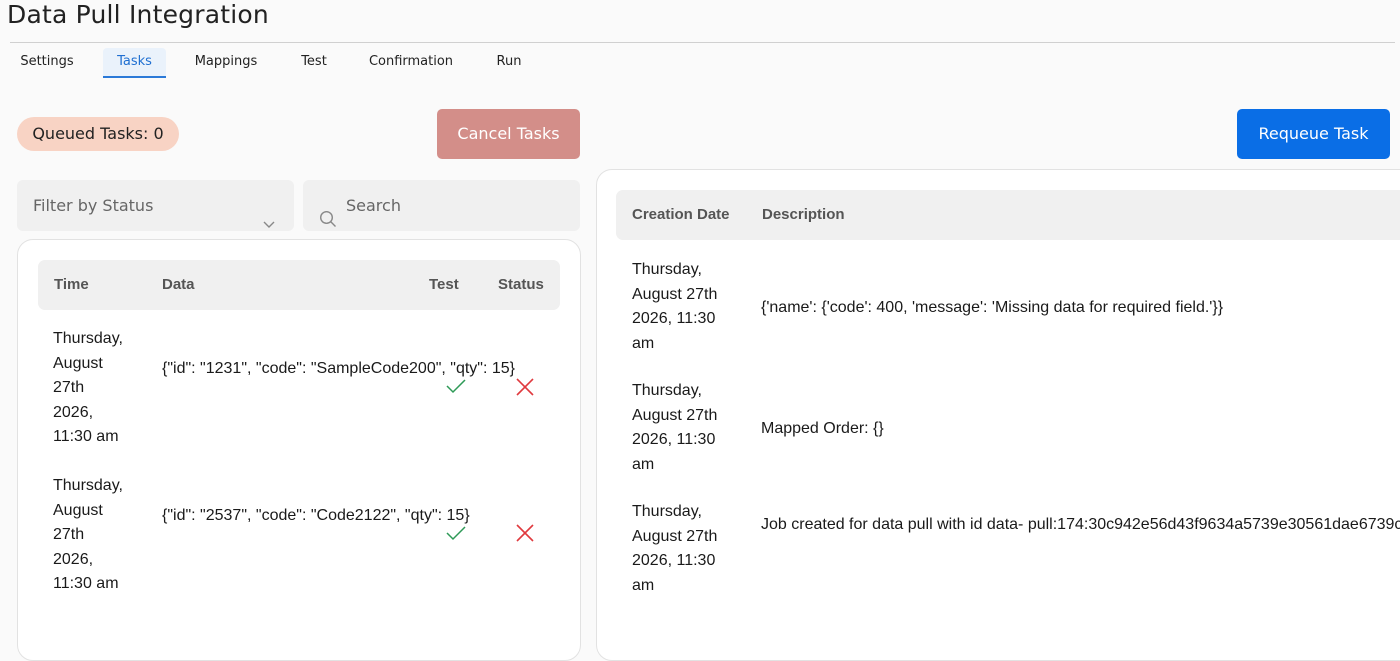 This screenshot has width=1400, height=661. What do you see at coordinates (1313, 134) in the screenshot?
I see `requeue-task-button: Requeue Task` at bounding box center [1313, 134].